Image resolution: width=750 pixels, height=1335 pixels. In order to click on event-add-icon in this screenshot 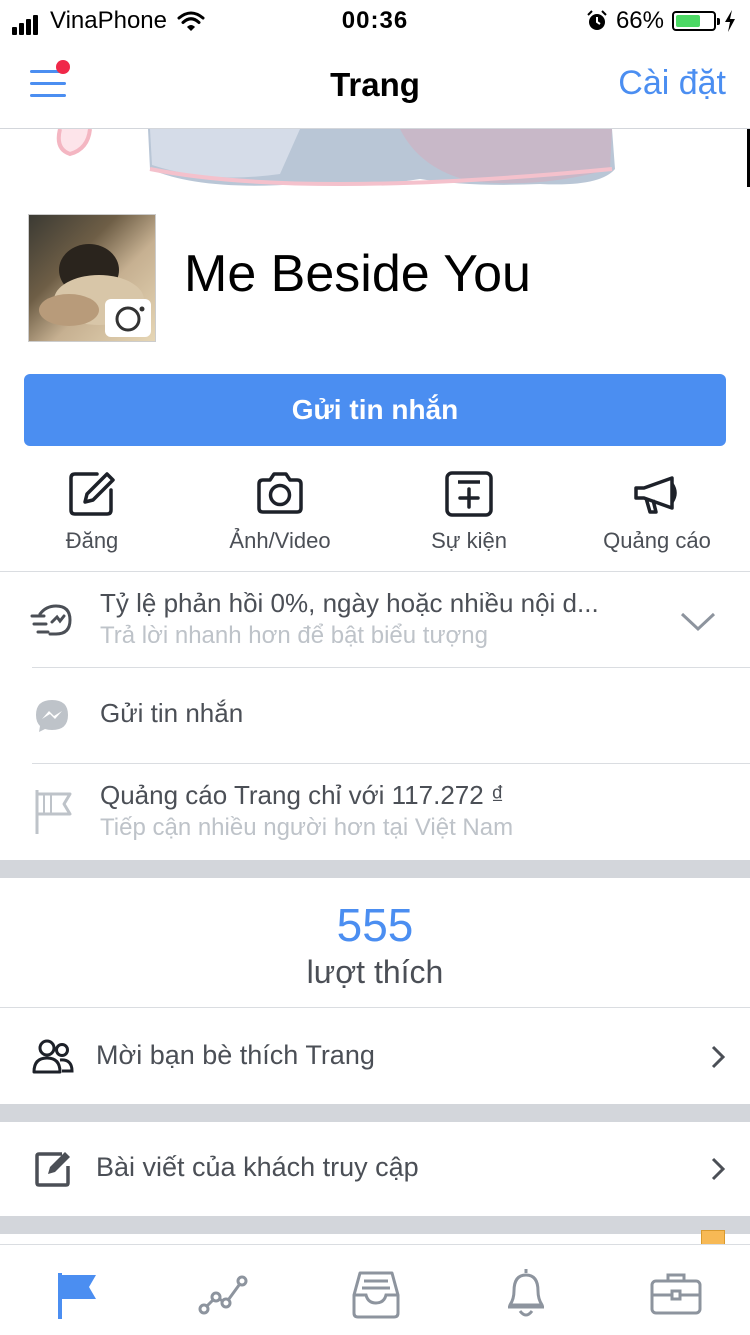, I will do `click(469, 494)`.